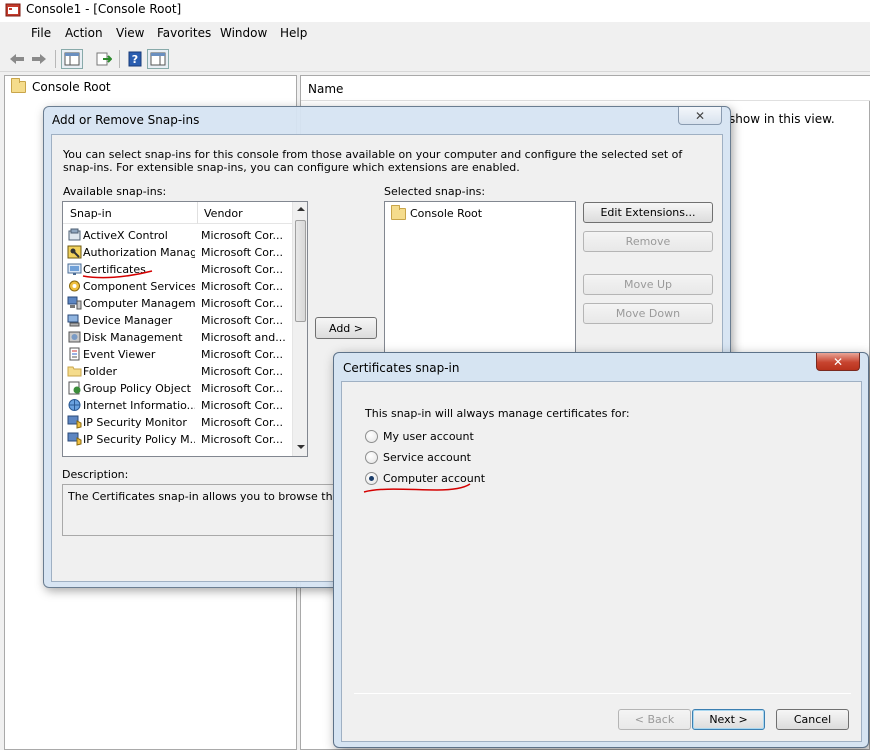 This screenshot has width=870, height=750. What do you see at coordinates (74, 422) in the screenshot?
I see `ip-security-monitor-icon` at bounding box center [74, 422].